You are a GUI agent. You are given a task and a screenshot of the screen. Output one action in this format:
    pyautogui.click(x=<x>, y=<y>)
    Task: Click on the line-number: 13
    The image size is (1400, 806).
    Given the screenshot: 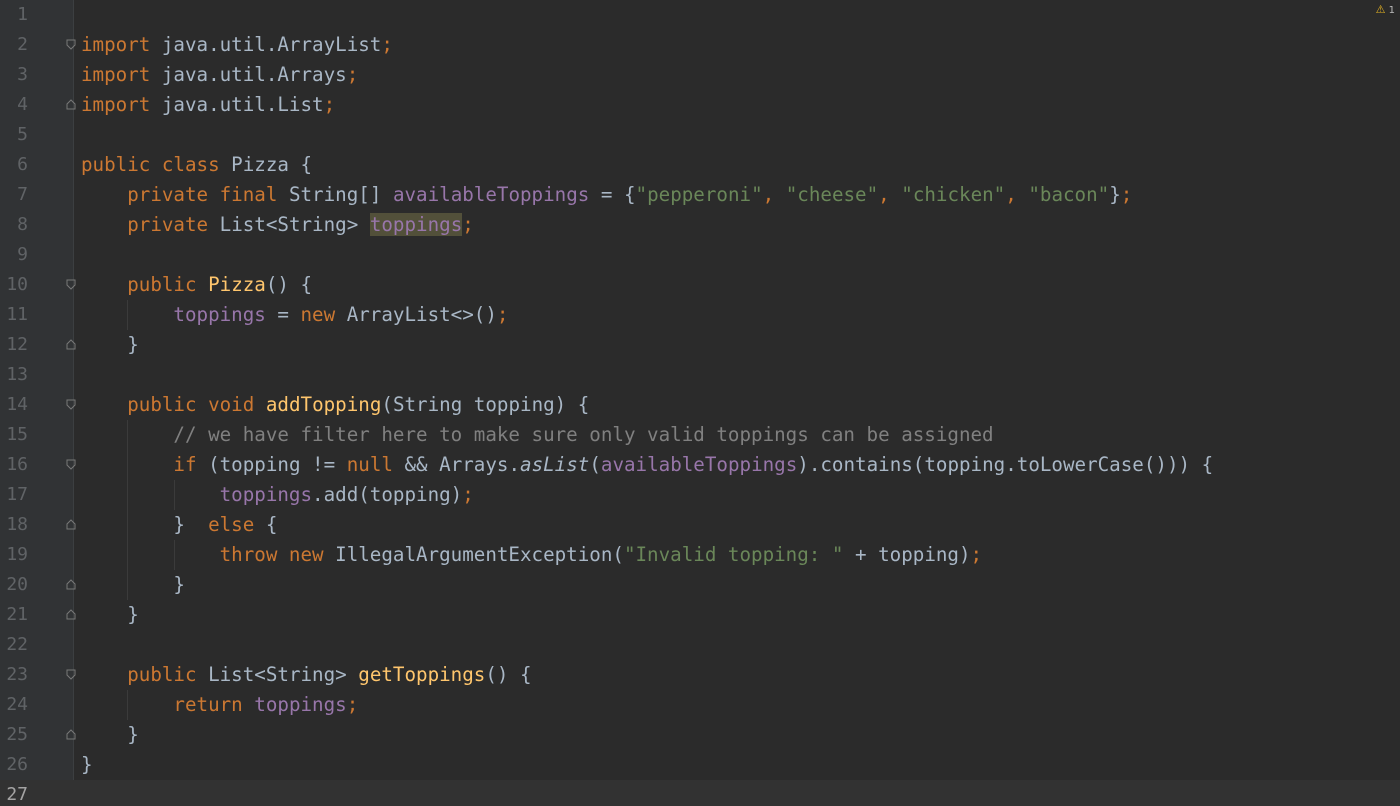 What is the action you would take?
    pyautogui.click(x=14, y=375)
    